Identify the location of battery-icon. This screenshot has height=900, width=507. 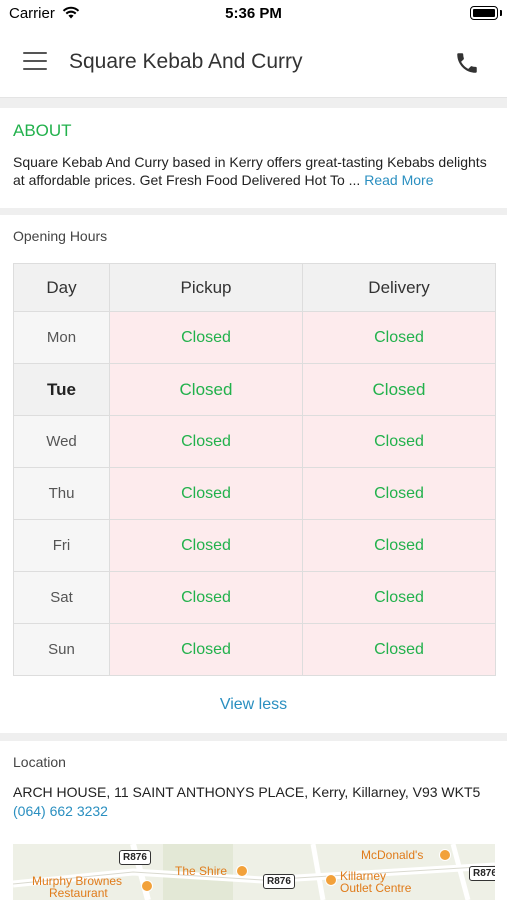
(484, 13).